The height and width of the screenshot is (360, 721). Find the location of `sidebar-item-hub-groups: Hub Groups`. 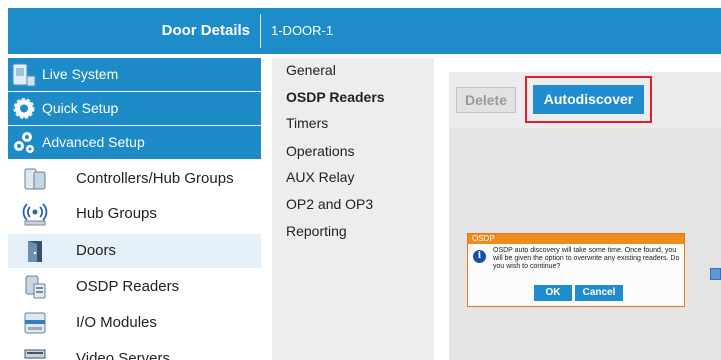

sidebar-item-hub-groups: Hub Groups is located at coordinates (134, 214).